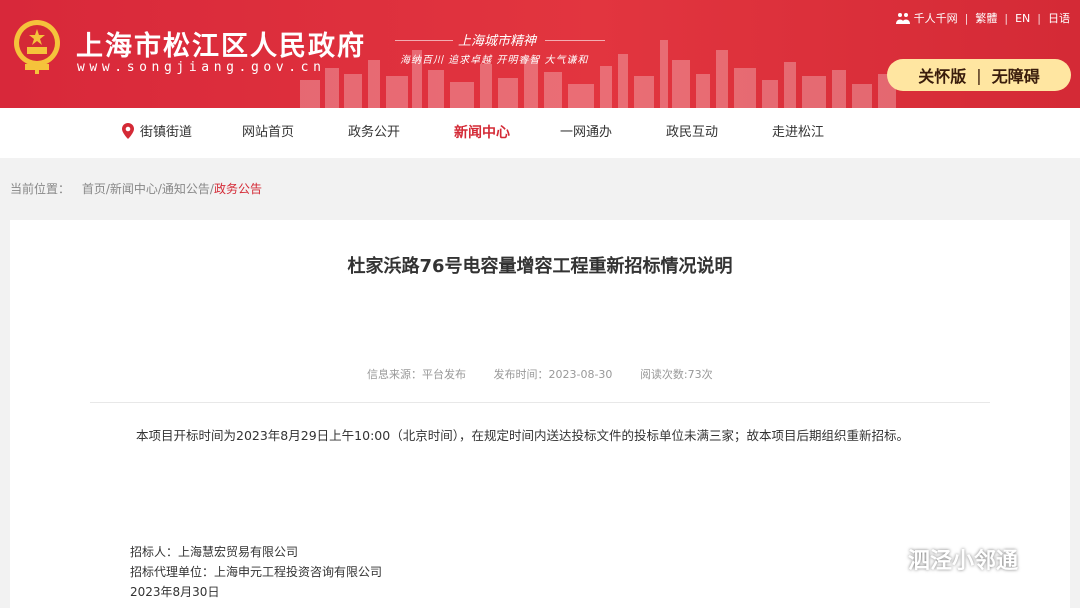  I want to click on people-icon, so click(902, 18).